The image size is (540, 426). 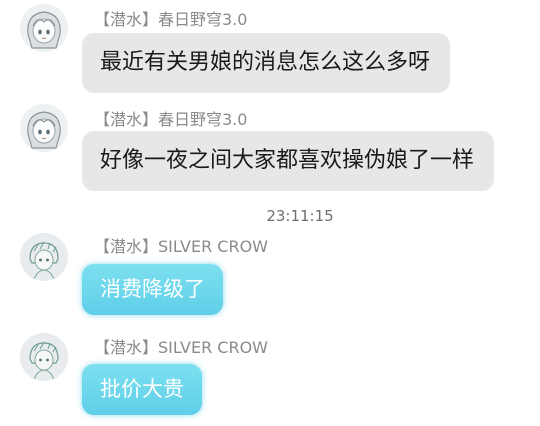 What do you see at coordinates (300, 216) in the screenshot?
I see `message-timestamp: 23:11:15` at bounding box center [300, 216].